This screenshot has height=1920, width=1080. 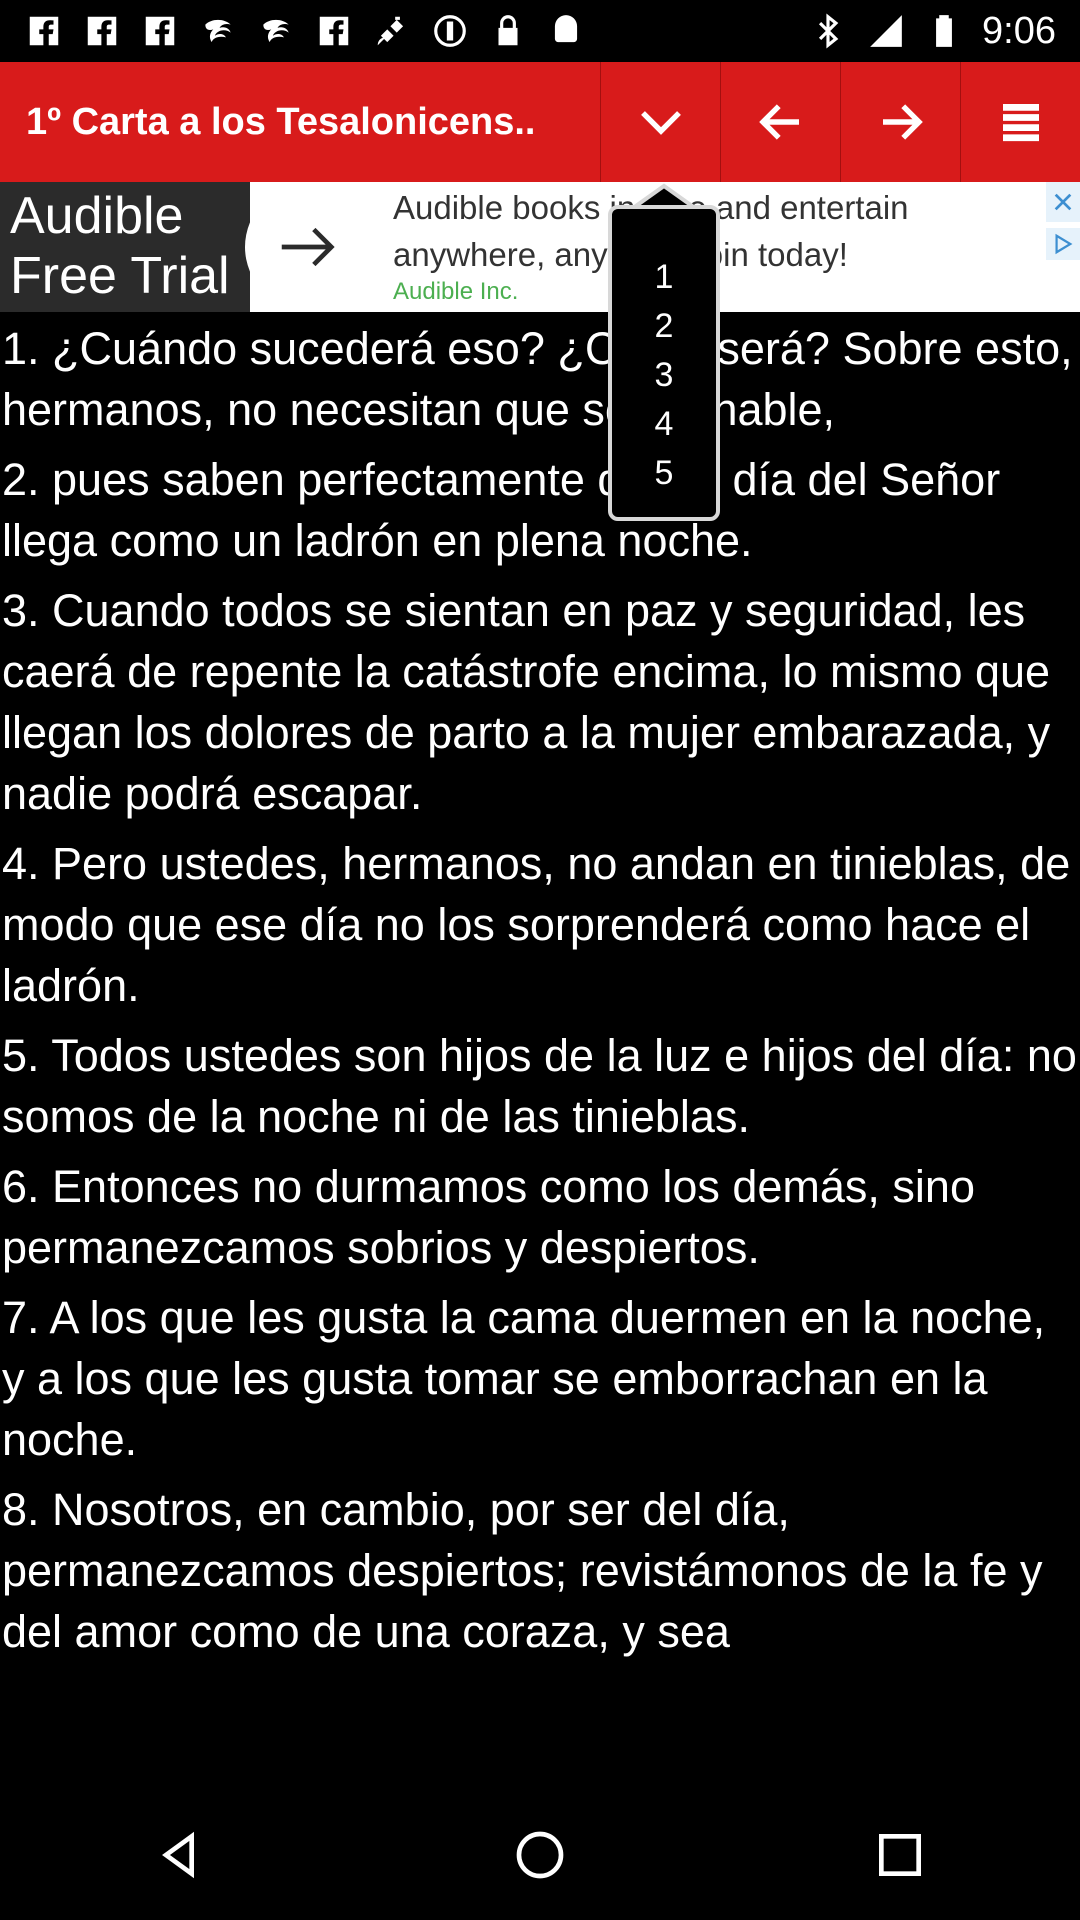 I want to click on navigation-bar, so click(x=540, y=1855).